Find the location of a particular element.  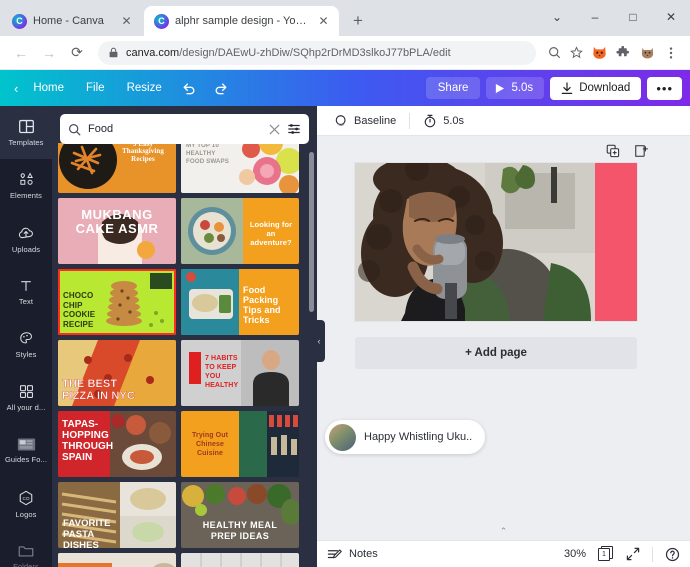

sidebar-item-styles: Styles is located at coordinates (26, 344).